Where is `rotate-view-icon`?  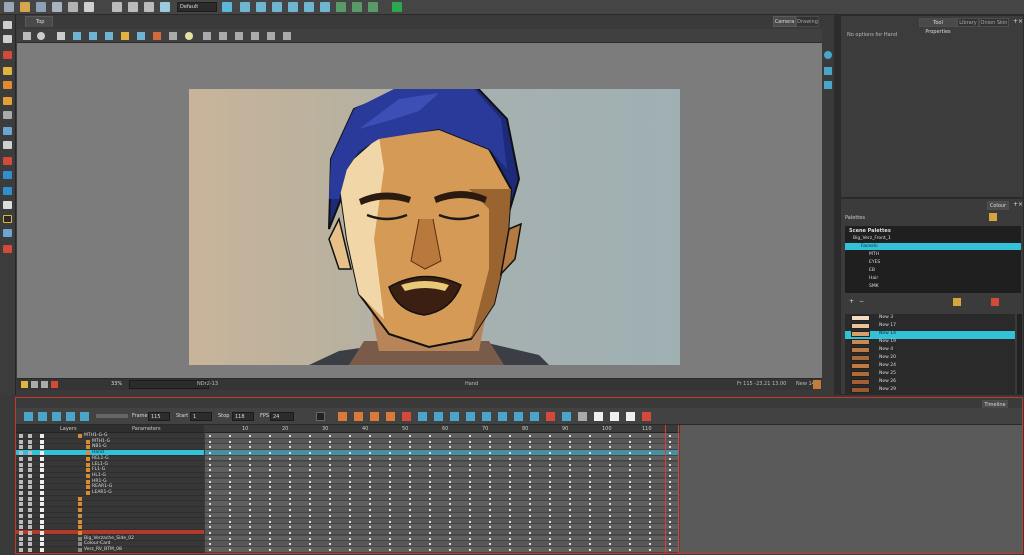 rotate-view-icon is located at coordinates (828, 71).